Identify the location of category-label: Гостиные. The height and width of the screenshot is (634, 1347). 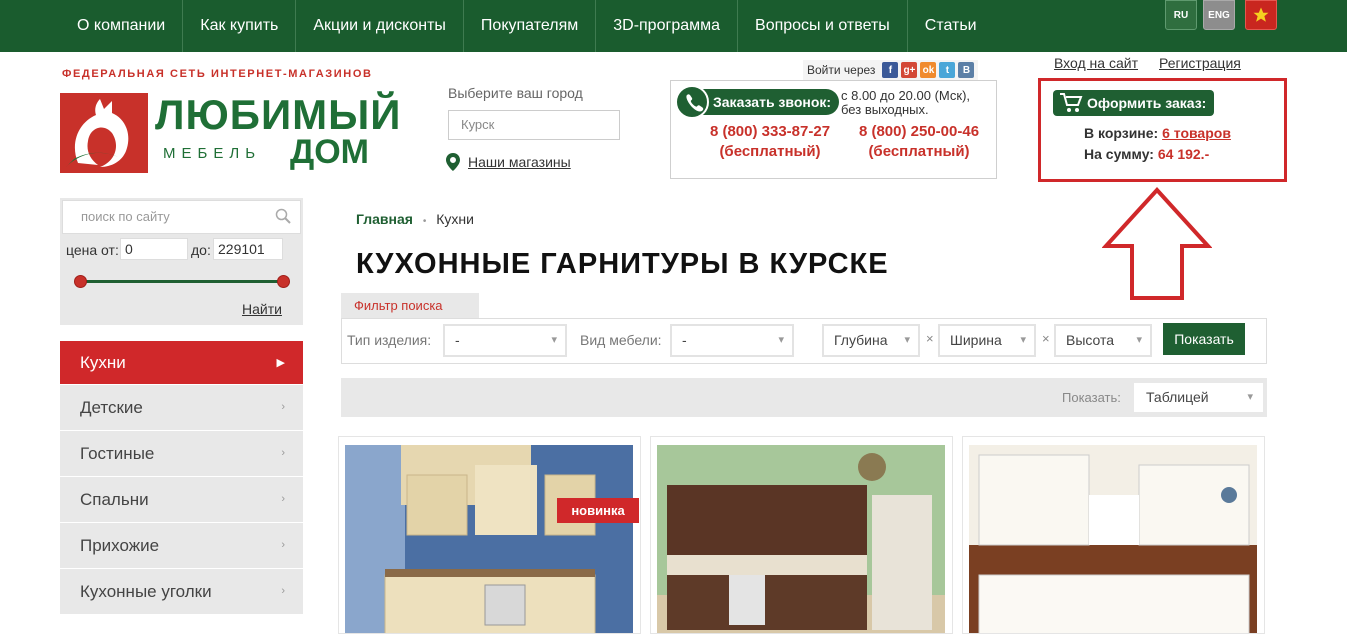
(117, 453).